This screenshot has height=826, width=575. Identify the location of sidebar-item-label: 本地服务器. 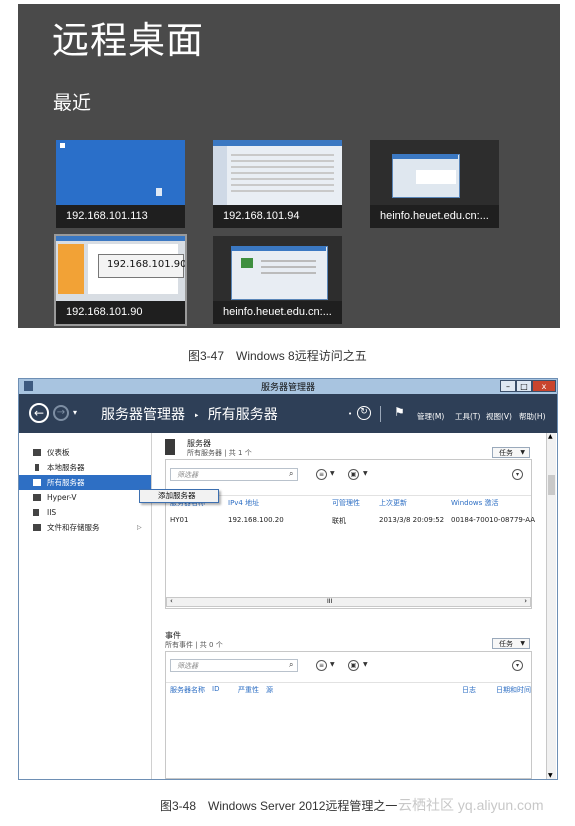
(66, 467).